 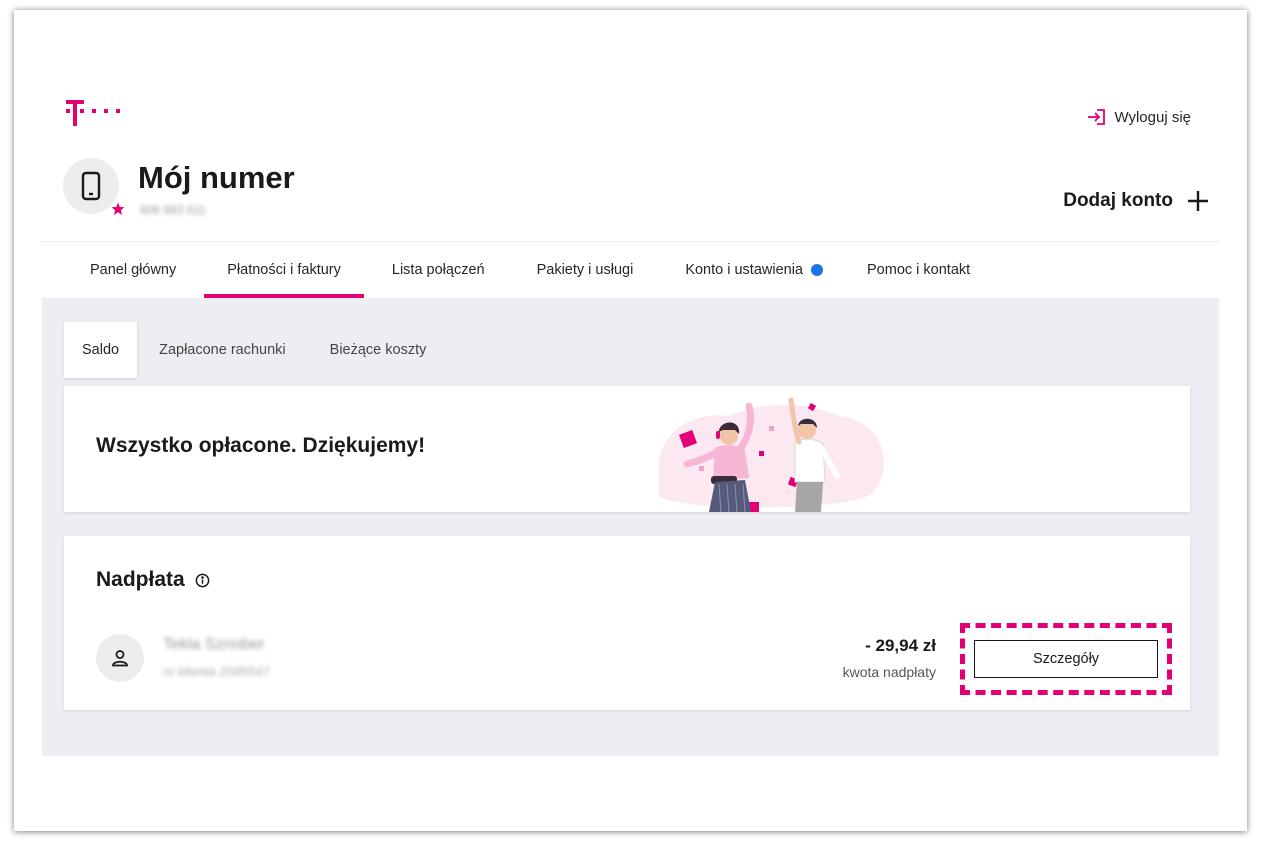 I want to click on subtab-label: Zapłacone rachunki, so click(x=222, y=350).